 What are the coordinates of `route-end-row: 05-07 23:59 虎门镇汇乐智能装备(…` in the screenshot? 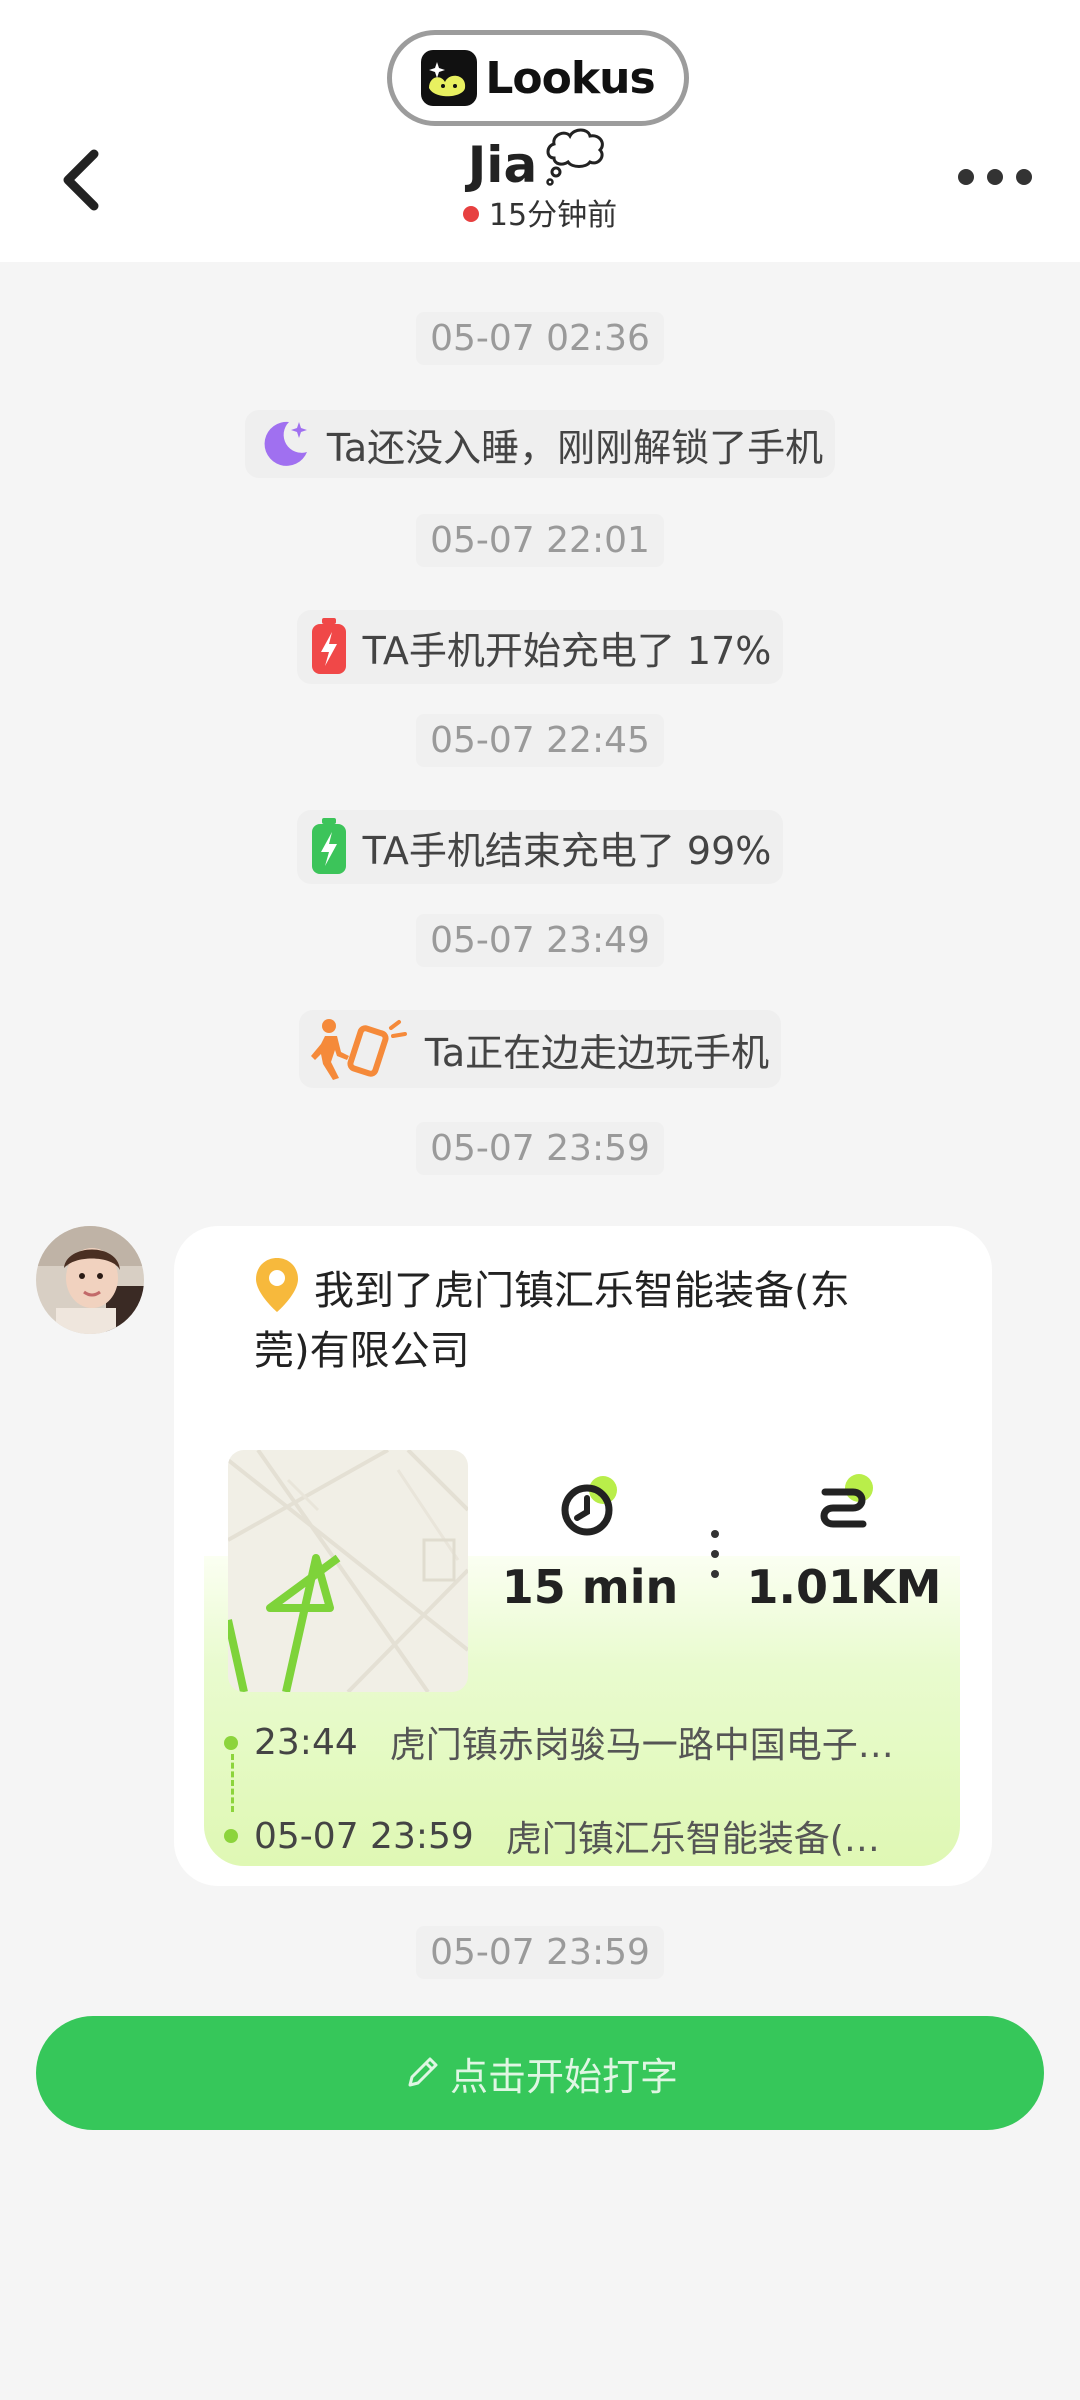 It's located at (584, 1836).